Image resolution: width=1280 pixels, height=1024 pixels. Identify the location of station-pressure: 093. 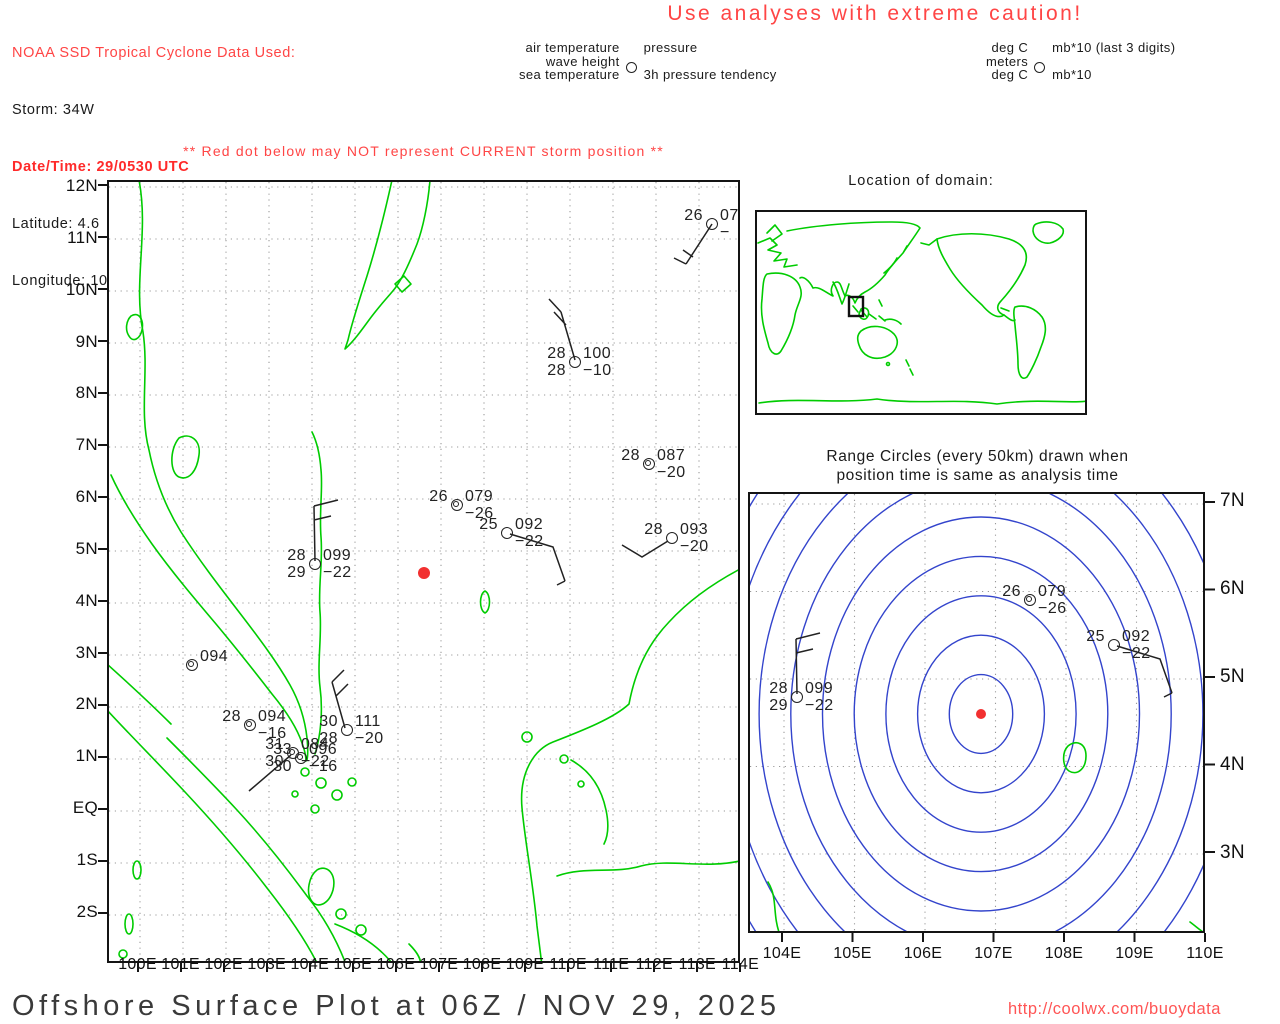
(694, 529).